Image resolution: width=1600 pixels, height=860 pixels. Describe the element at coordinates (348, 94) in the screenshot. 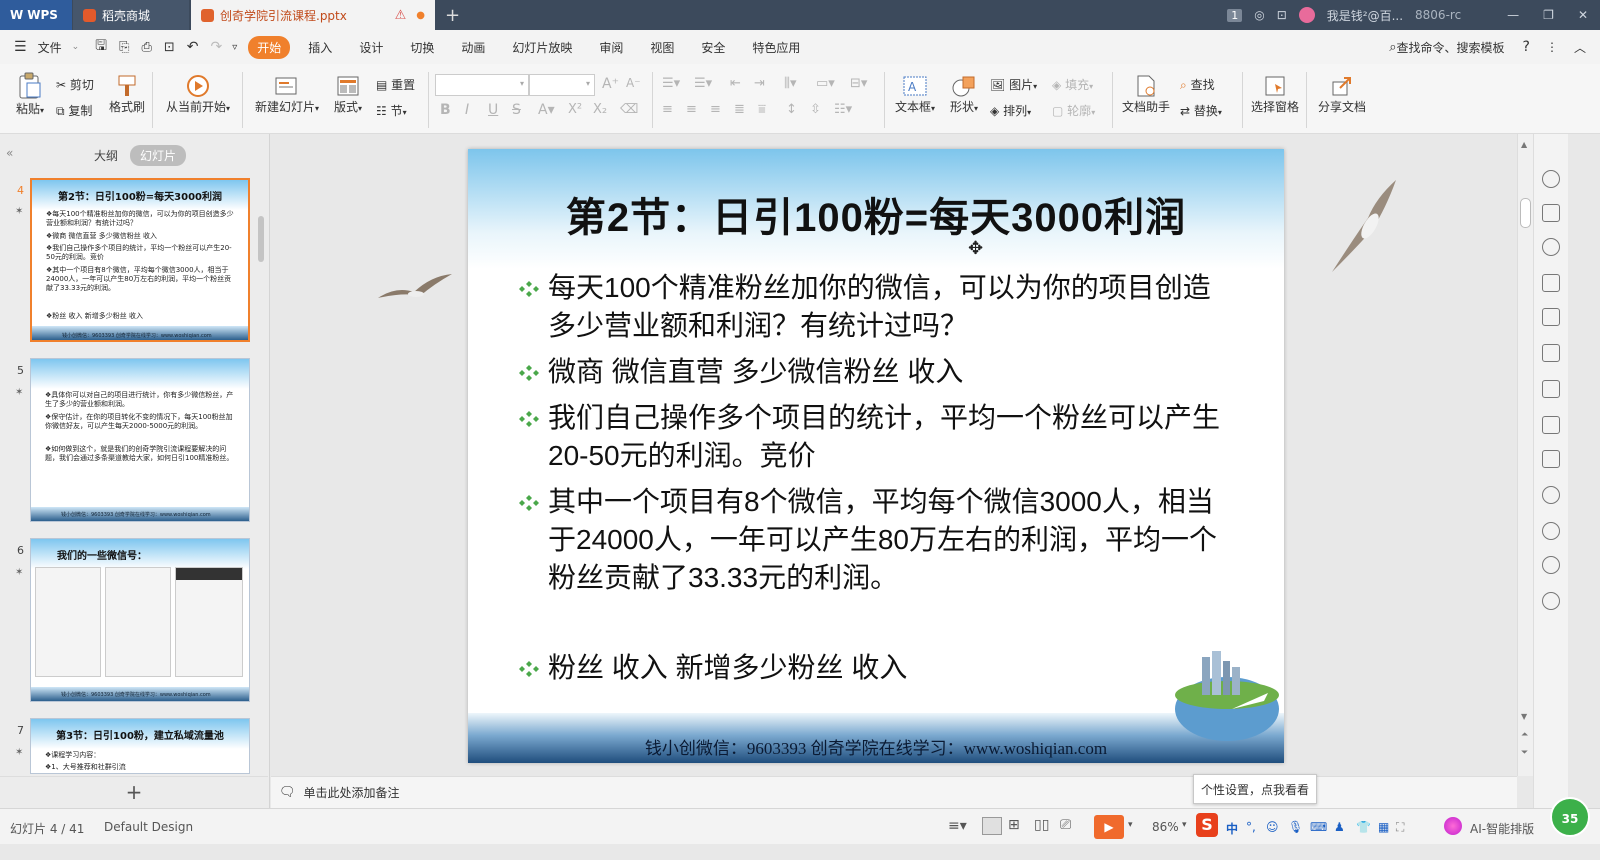

I see `layout-button: 版式▾` at that location.